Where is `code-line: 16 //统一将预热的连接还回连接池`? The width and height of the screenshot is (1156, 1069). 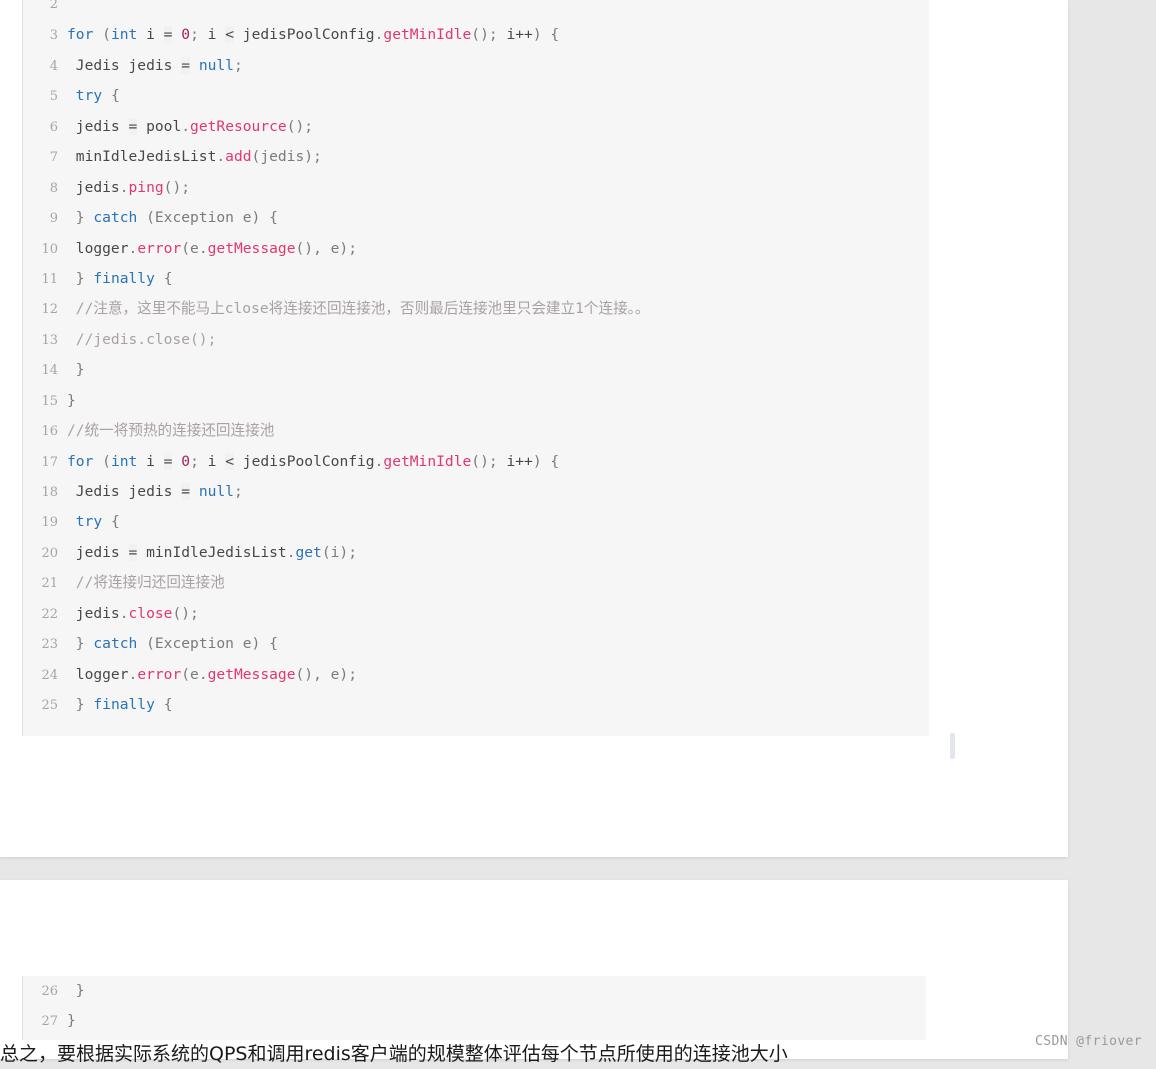
code-line: 16 //统一将预热的连接还回连接池 is located at coordinates (476, 431).